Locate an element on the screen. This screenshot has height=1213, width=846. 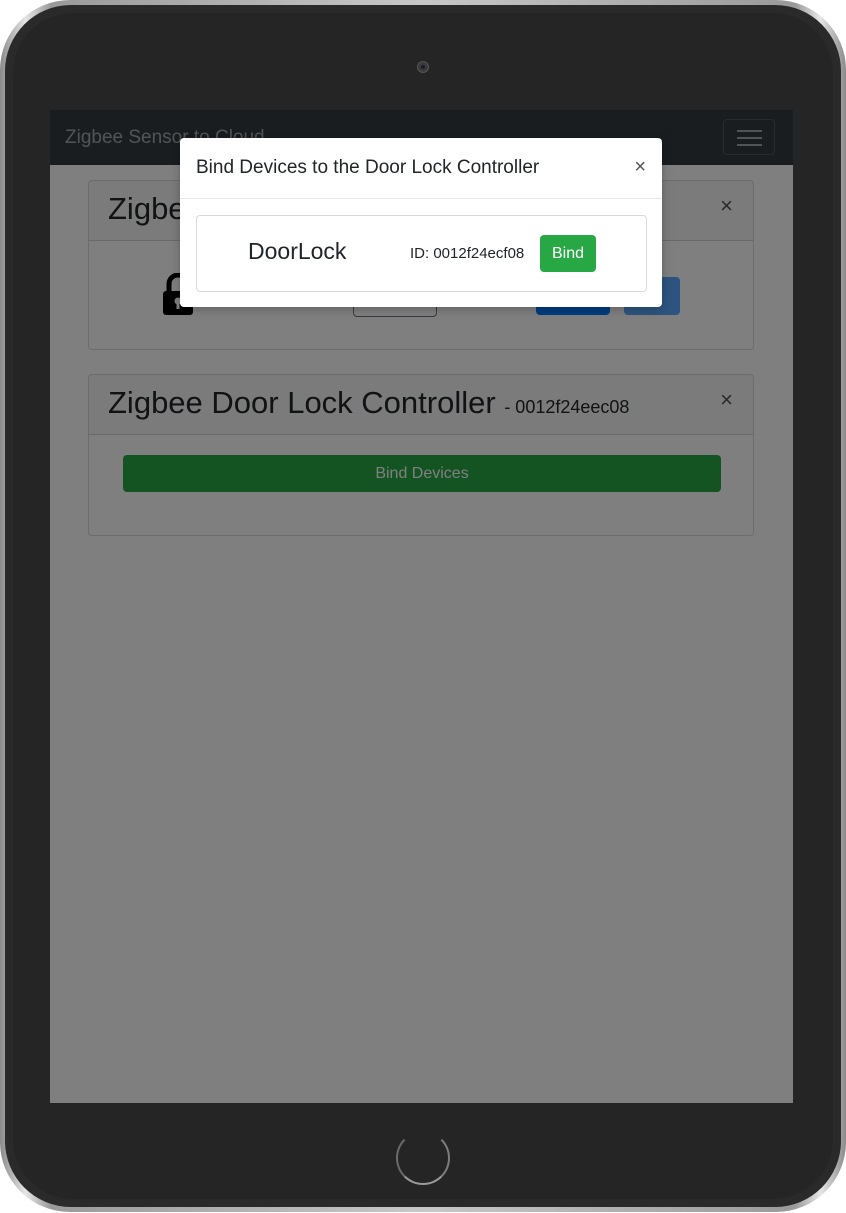
device-name: DoorLock is located at coordinates (297, 251).